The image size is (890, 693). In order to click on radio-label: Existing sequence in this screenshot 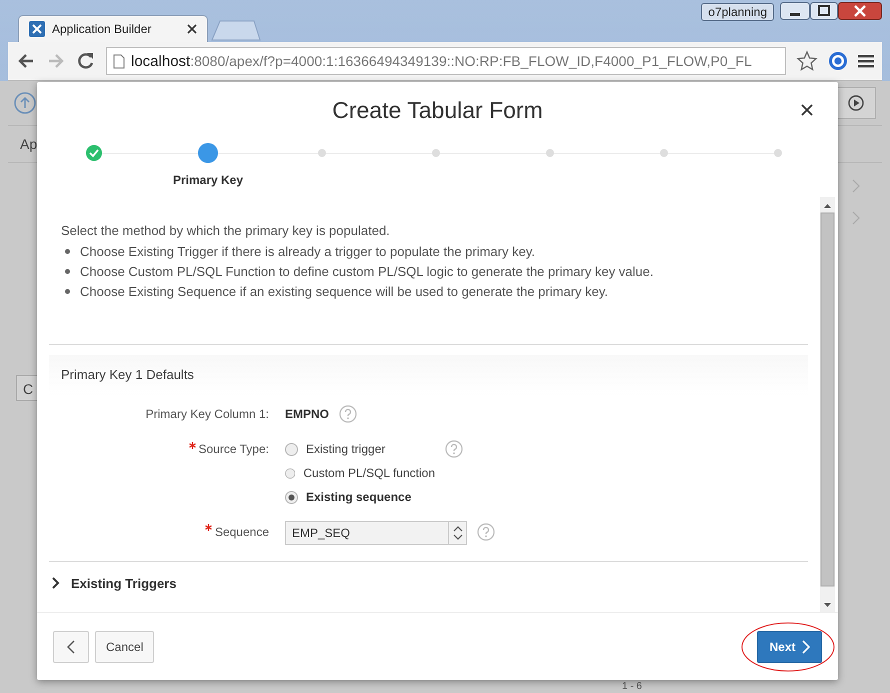, I will do `click(359, 497)`.